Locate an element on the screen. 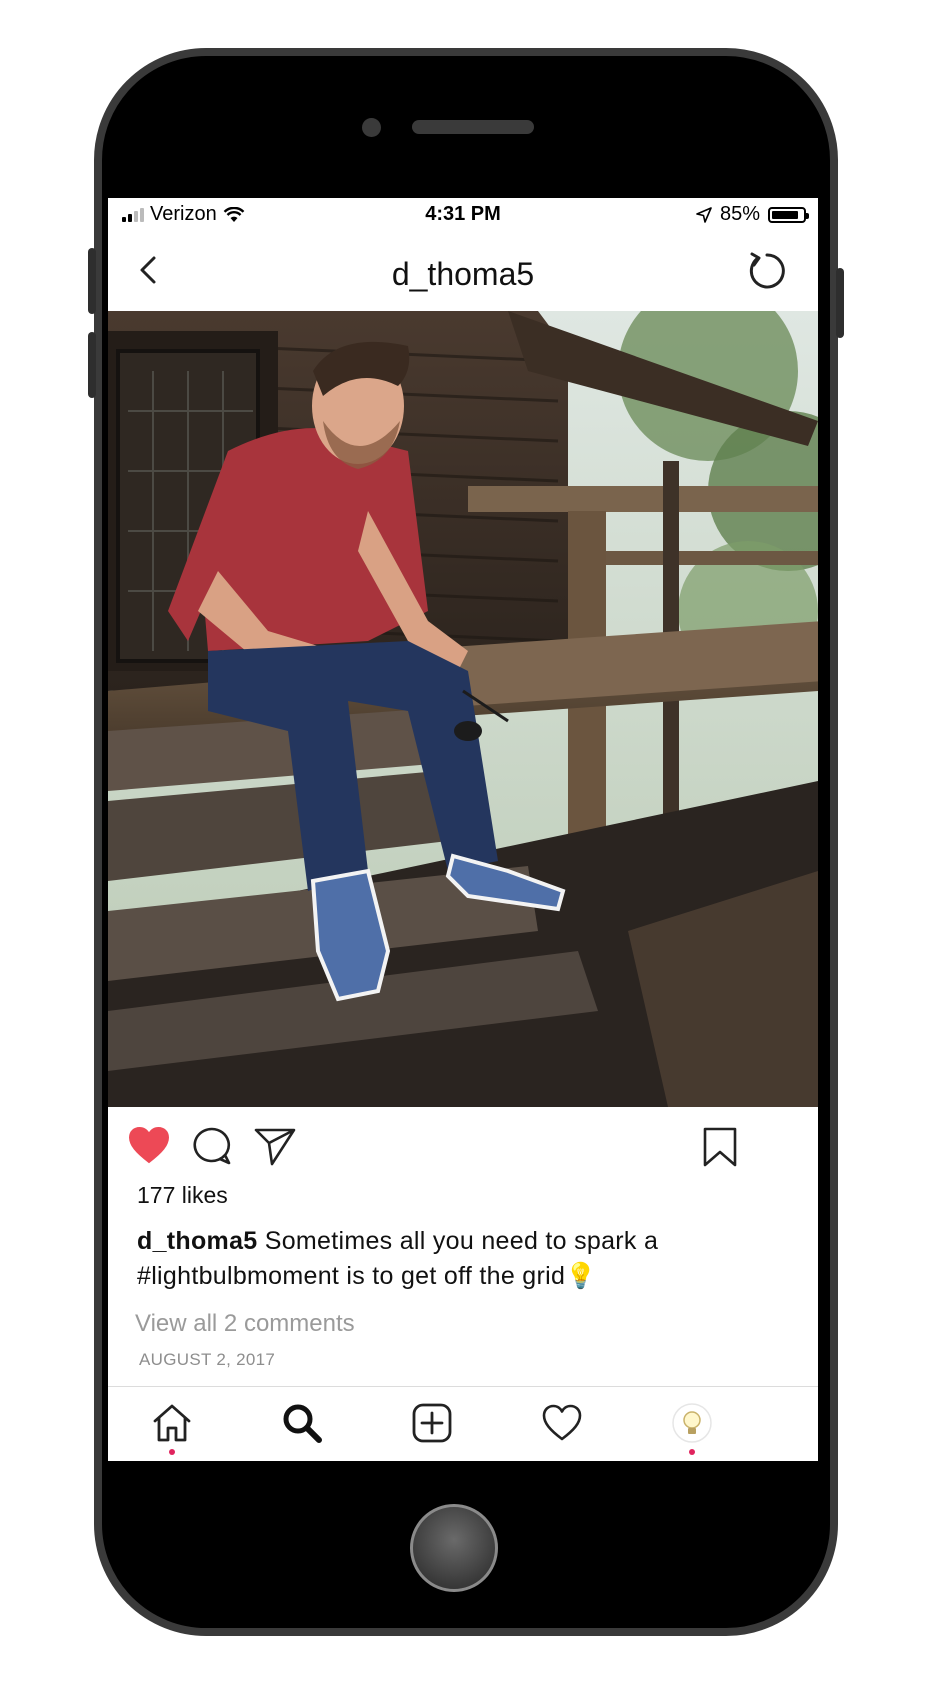 Image resolution: width=925 pixels, height=1700 pixels. volume-button is located at coordinates (92, 365).